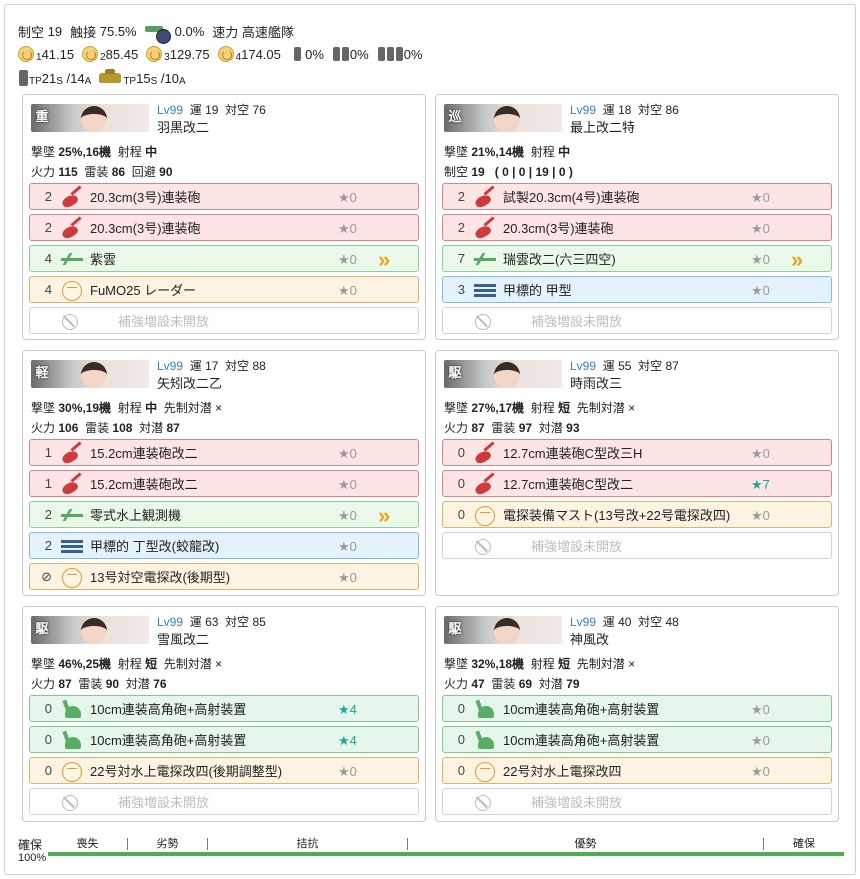  I want to click on ship-type-kana: 駆, so click(455, 629).